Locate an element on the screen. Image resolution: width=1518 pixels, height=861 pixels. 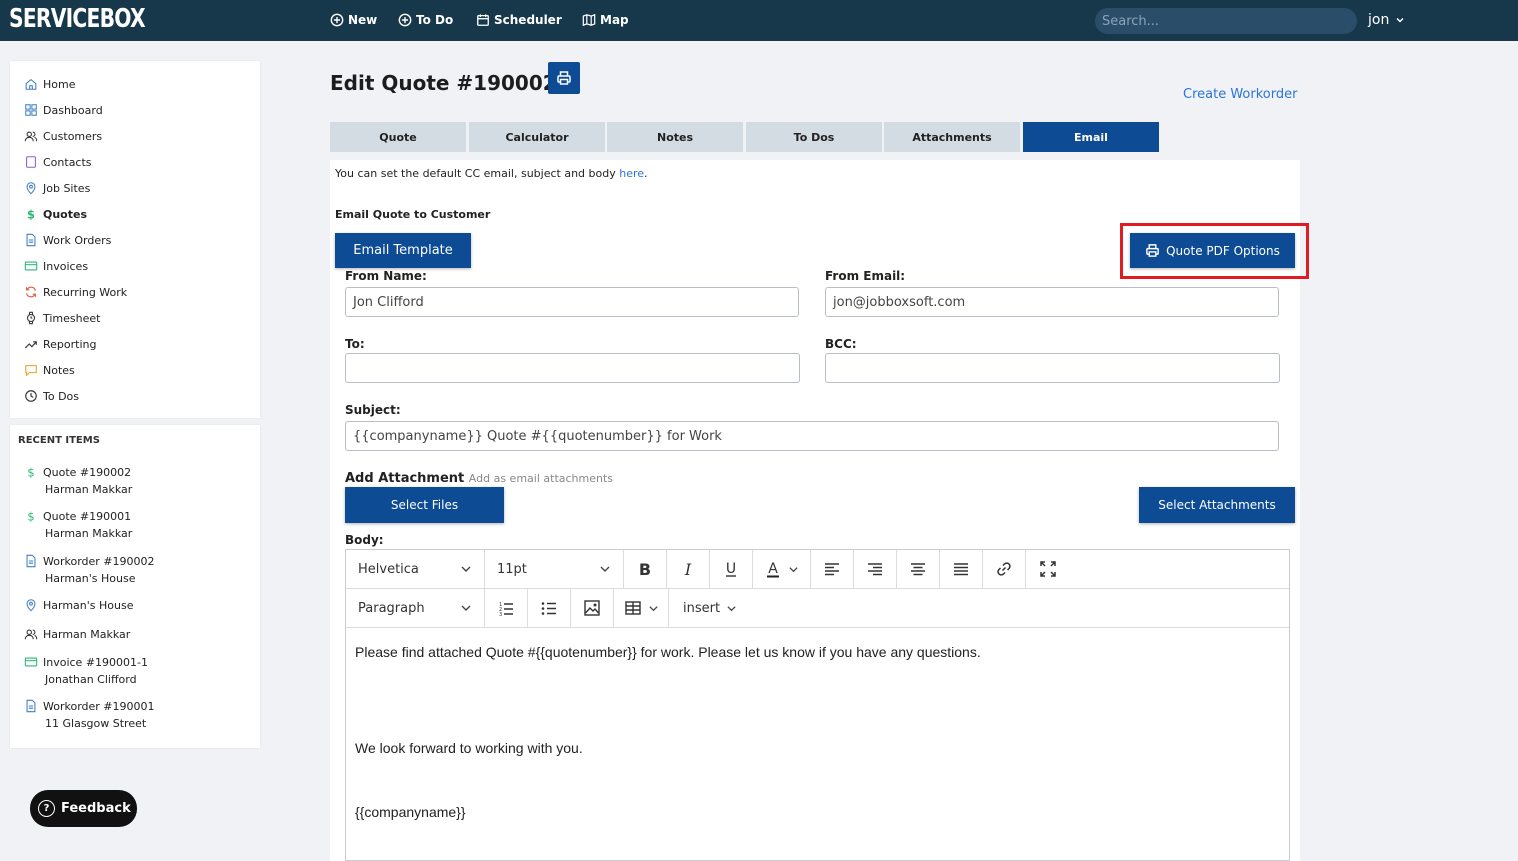
search-input is located at coordinates (1226, 21).